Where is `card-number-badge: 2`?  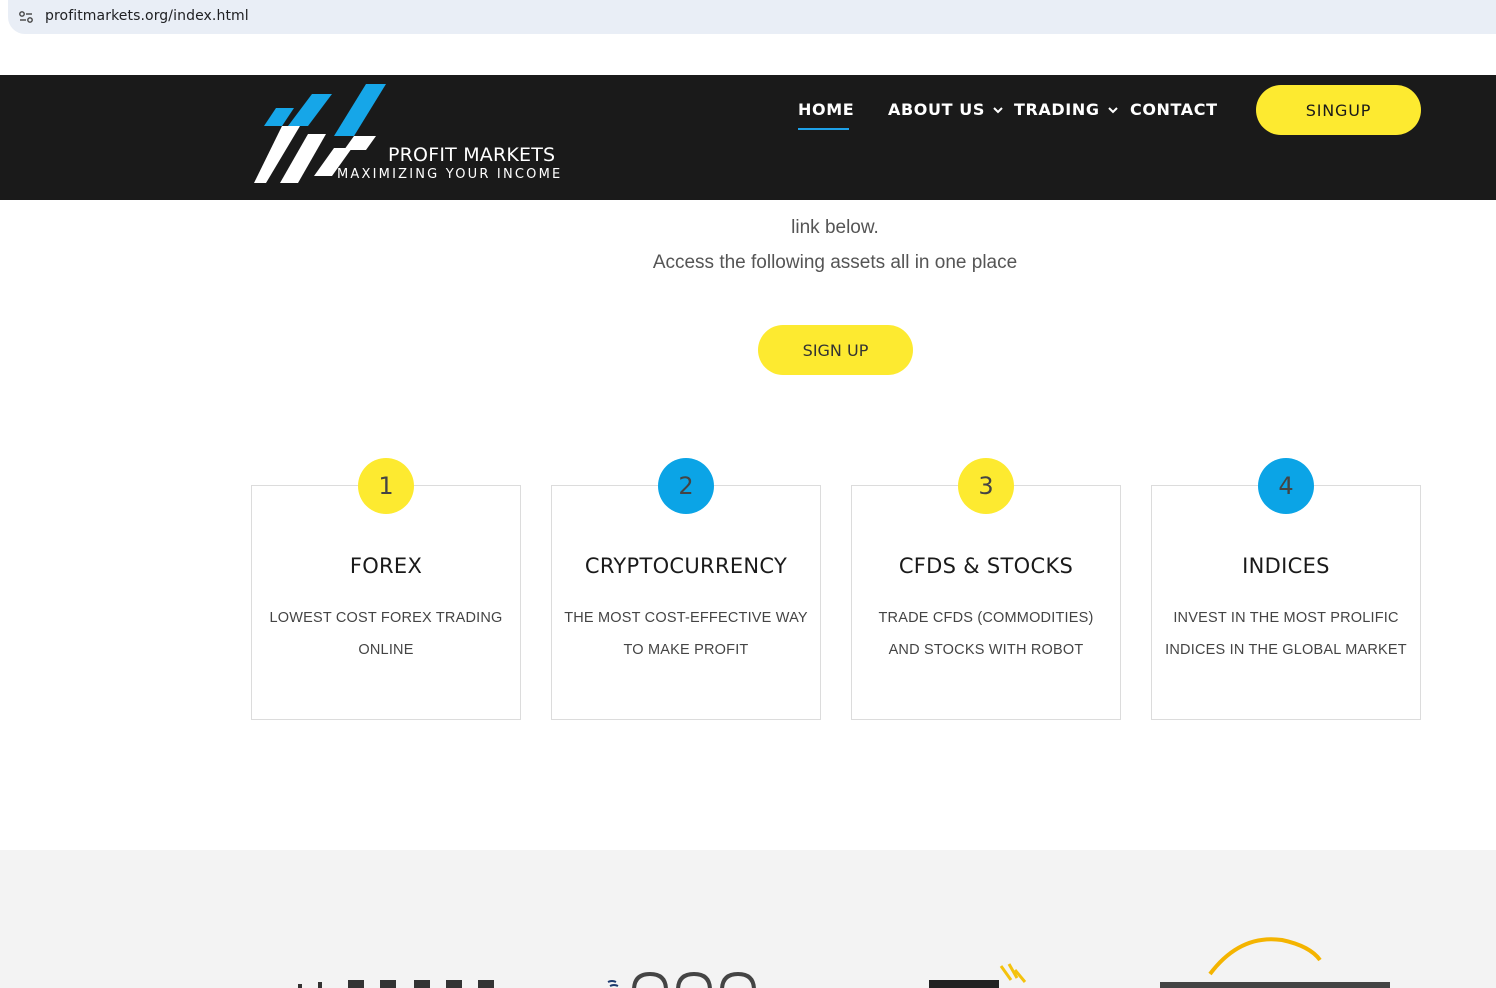
card-number-badge: 2 is located at coordinates (686, 486).